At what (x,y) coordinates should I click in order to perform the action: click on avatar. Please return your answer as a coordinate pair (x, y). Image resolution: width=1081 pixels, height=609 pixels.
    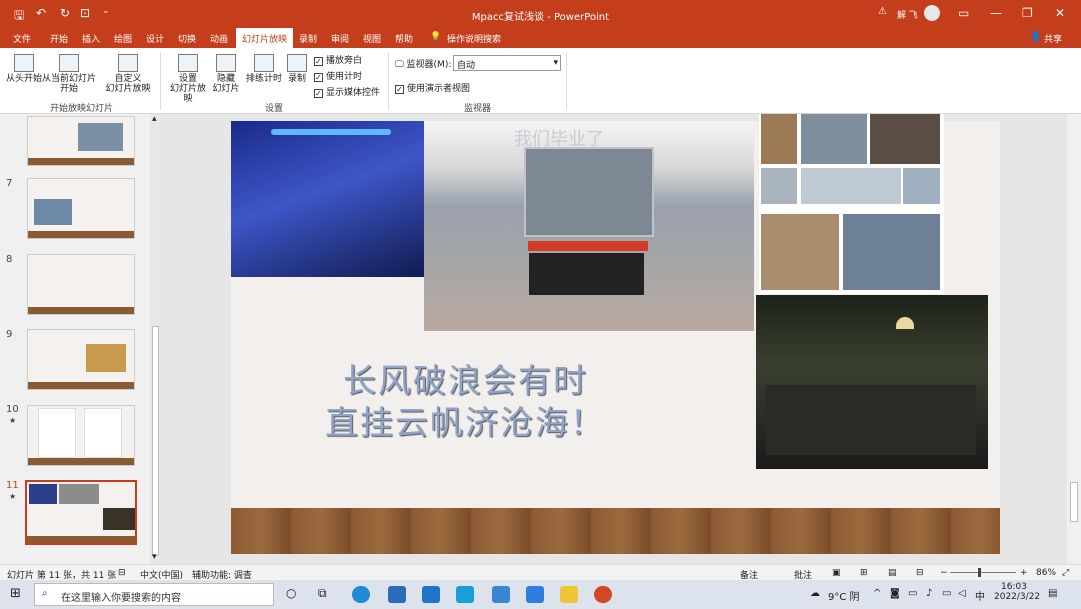
    Looking at the image, I should click on (932, 13).